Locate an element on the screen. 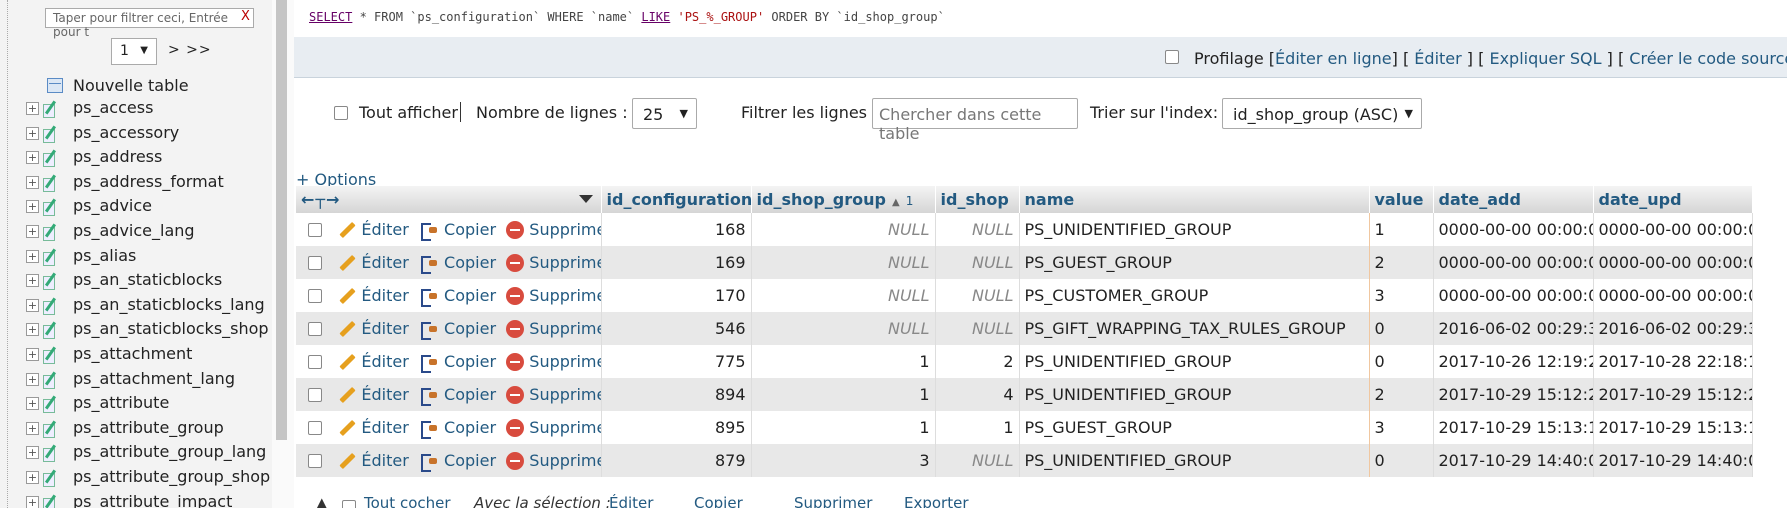  cell-date-add: 2016-06-02 00:29:37 is located at coordinates (1513, 328).